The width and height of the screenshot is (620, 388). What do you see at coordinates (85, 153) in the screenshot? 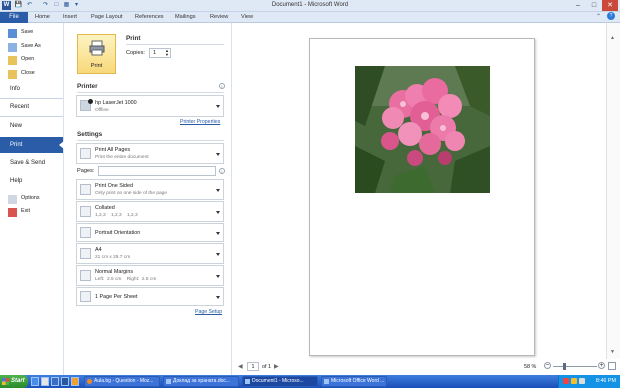
I see `pages-icon` at bounding box center [85, 153].